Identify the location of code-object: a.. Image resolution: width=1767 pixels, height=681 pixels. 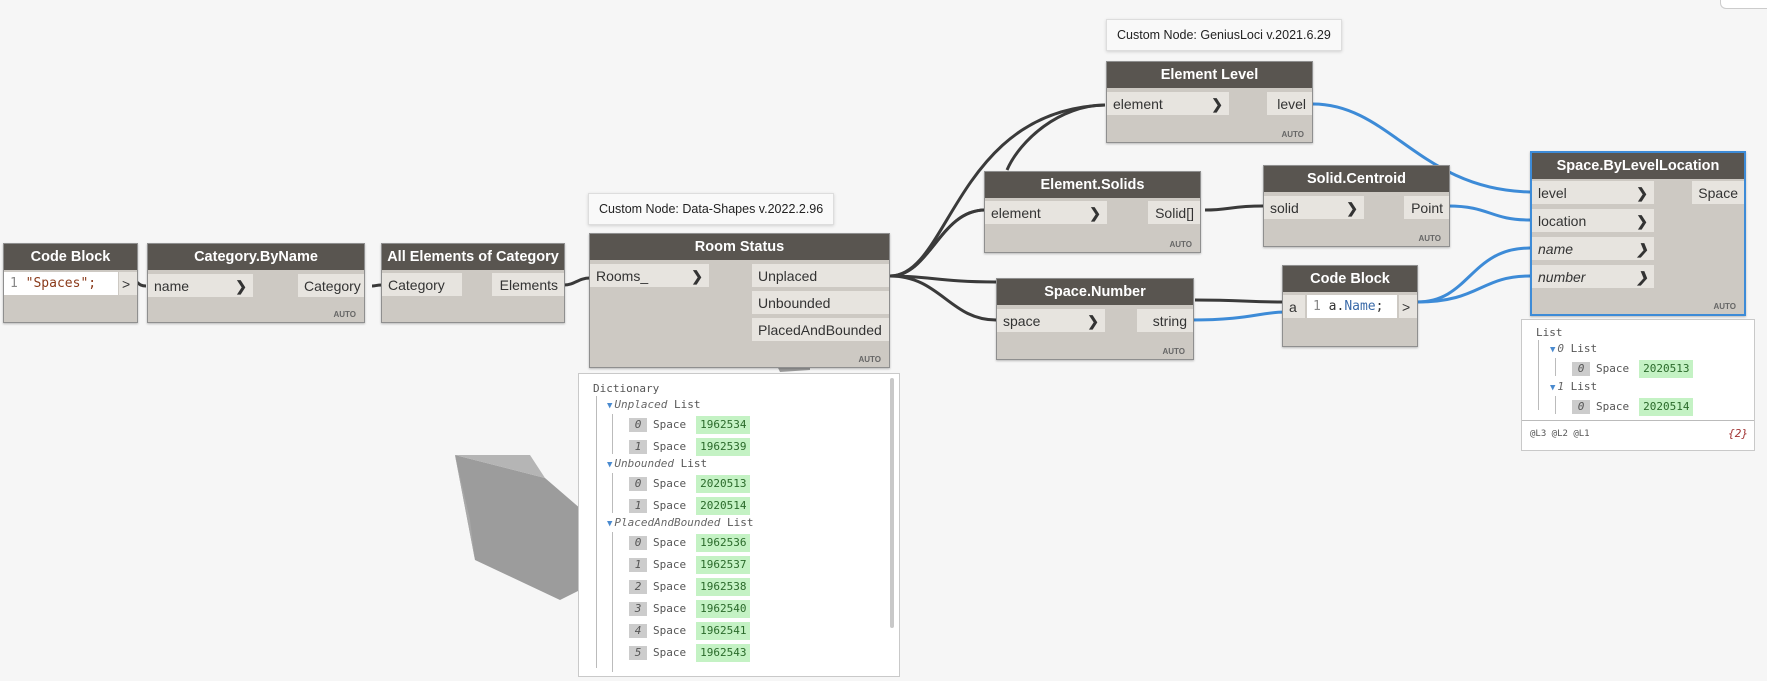
(1336, 306).